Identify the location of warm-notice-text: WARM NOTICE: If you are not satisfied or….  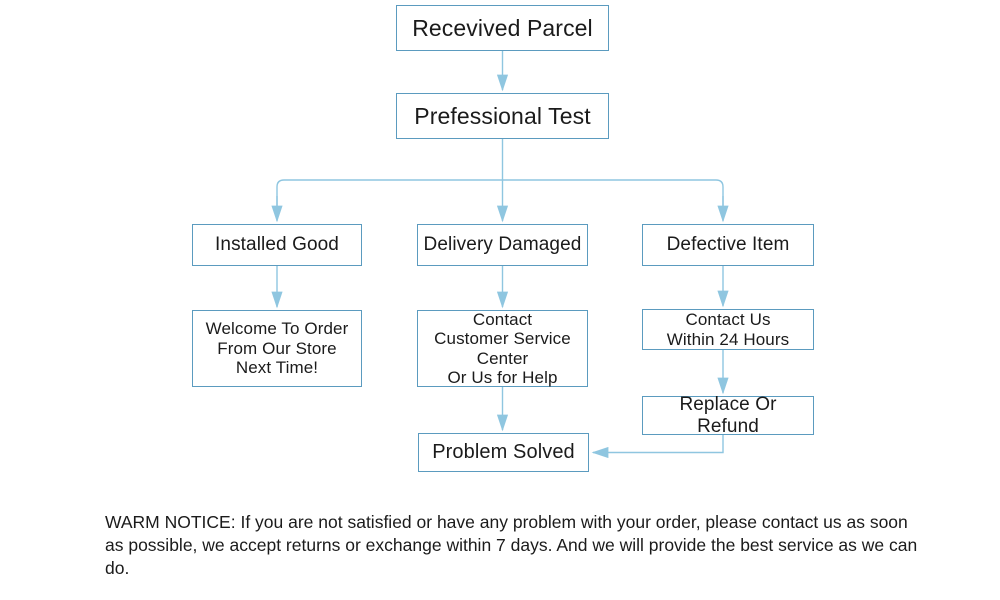
(511, 545).